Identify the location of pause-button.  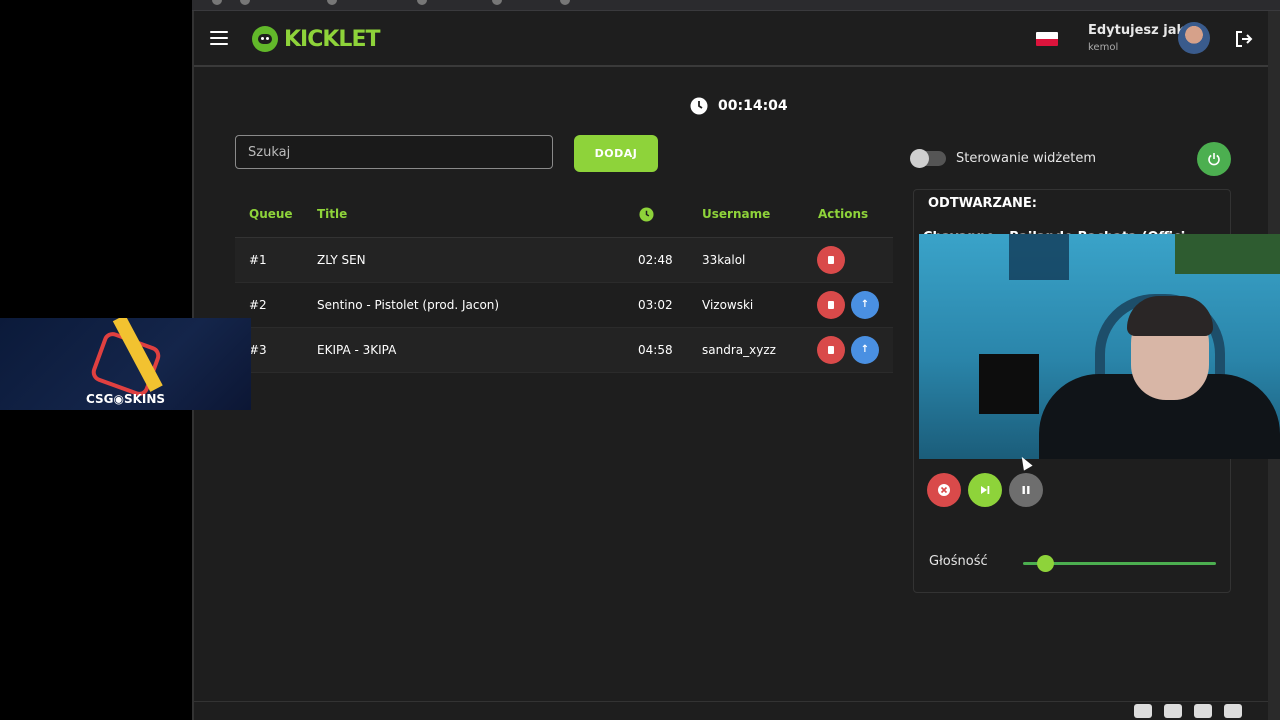
(1026, 490).